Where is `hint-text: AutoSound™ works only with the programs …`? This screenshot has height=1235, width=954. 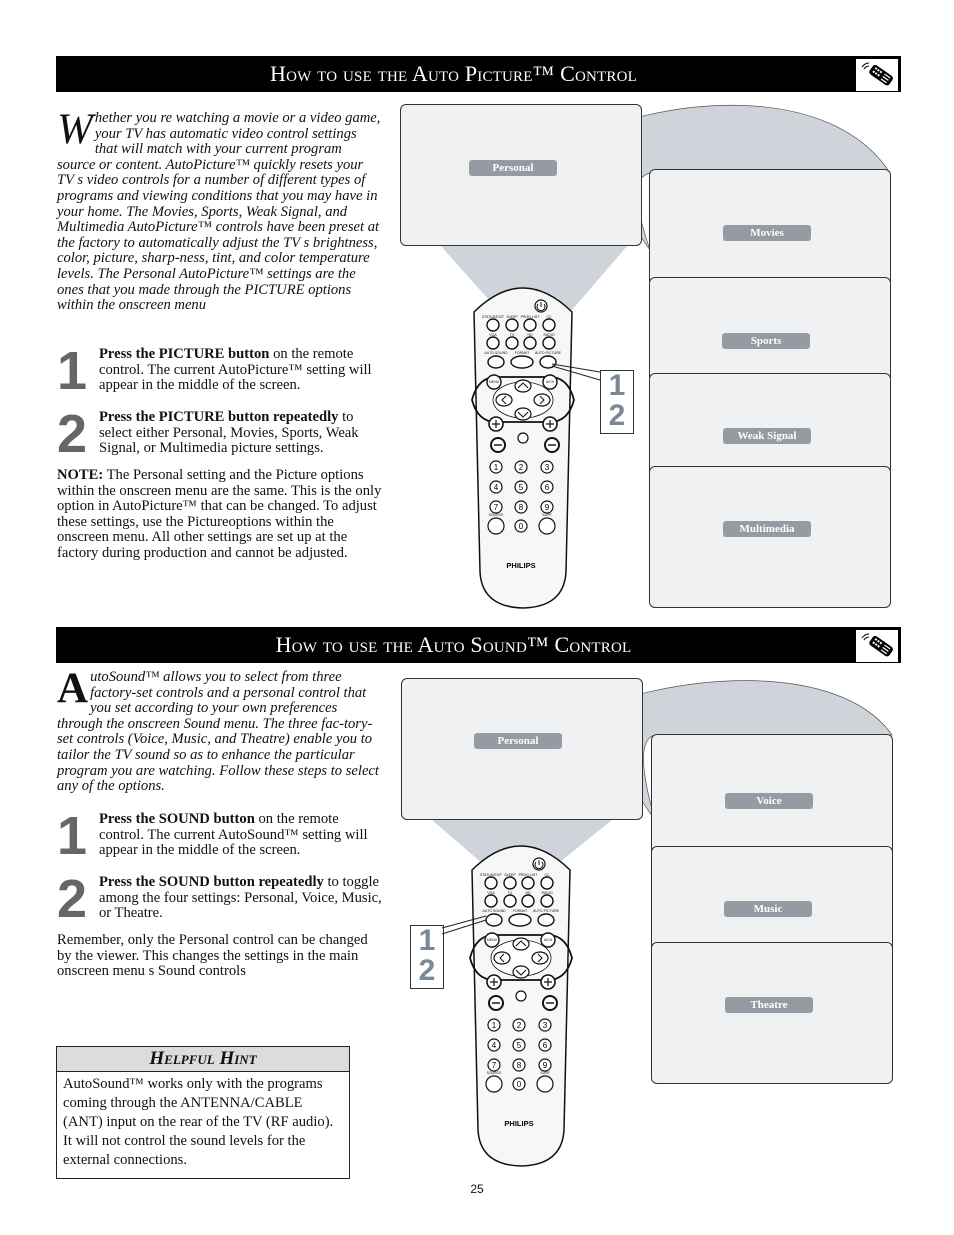 hint-text: AutoSound™ works only with the programs … is located at coordinates (198, 1122).